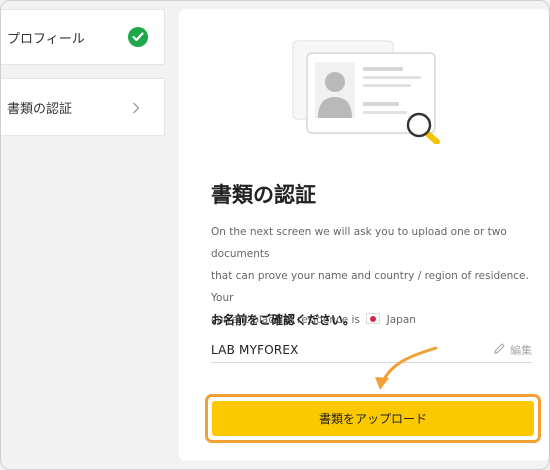 Image resolution: width=550 pixels, height=470 pixels. I want to click on japan-flag-icon, so click(373, 318).